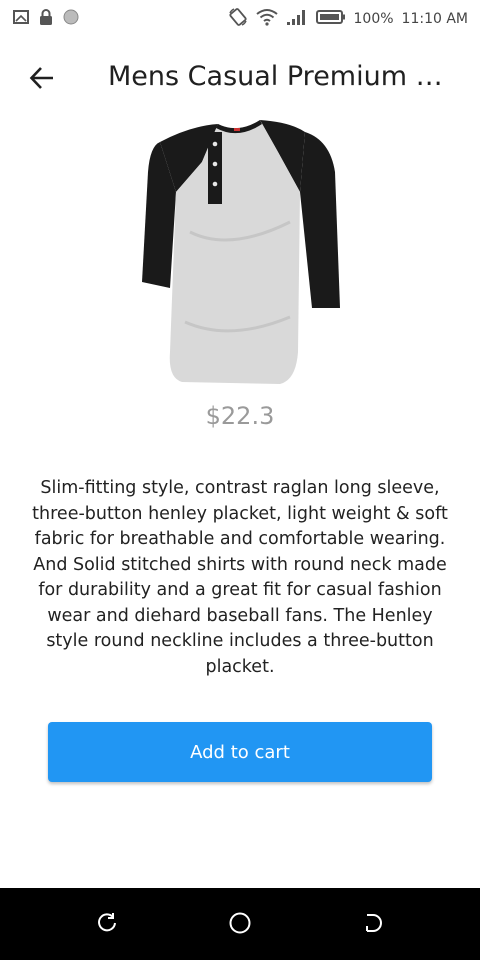 The height and width of the screenshot is (960, 480). Describe the element at coordinates (283, 76) in the screenshot. I see `page-title: Mens Casual Premium Slim Fit T-Shirts` at that location.